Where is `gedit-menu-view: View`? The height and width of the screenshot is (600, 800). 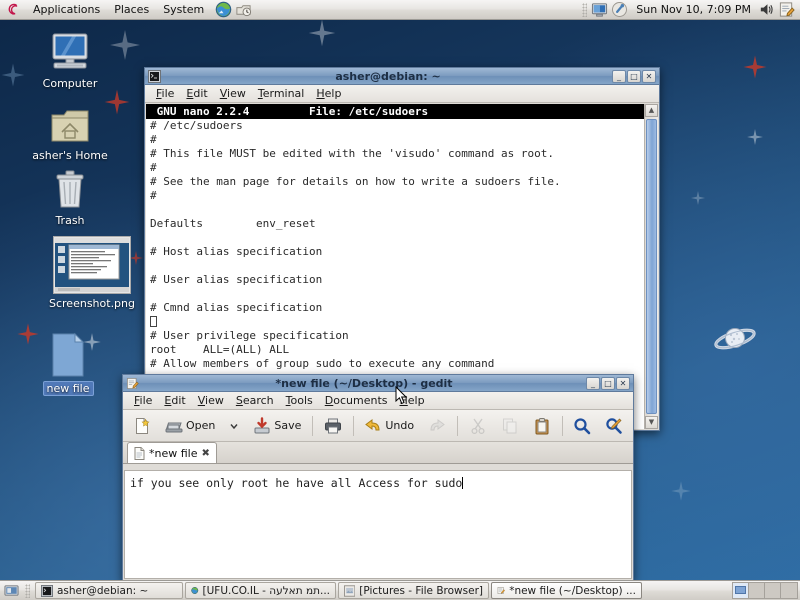 gedit-menu-view: View is located at coordinates (211, 401).